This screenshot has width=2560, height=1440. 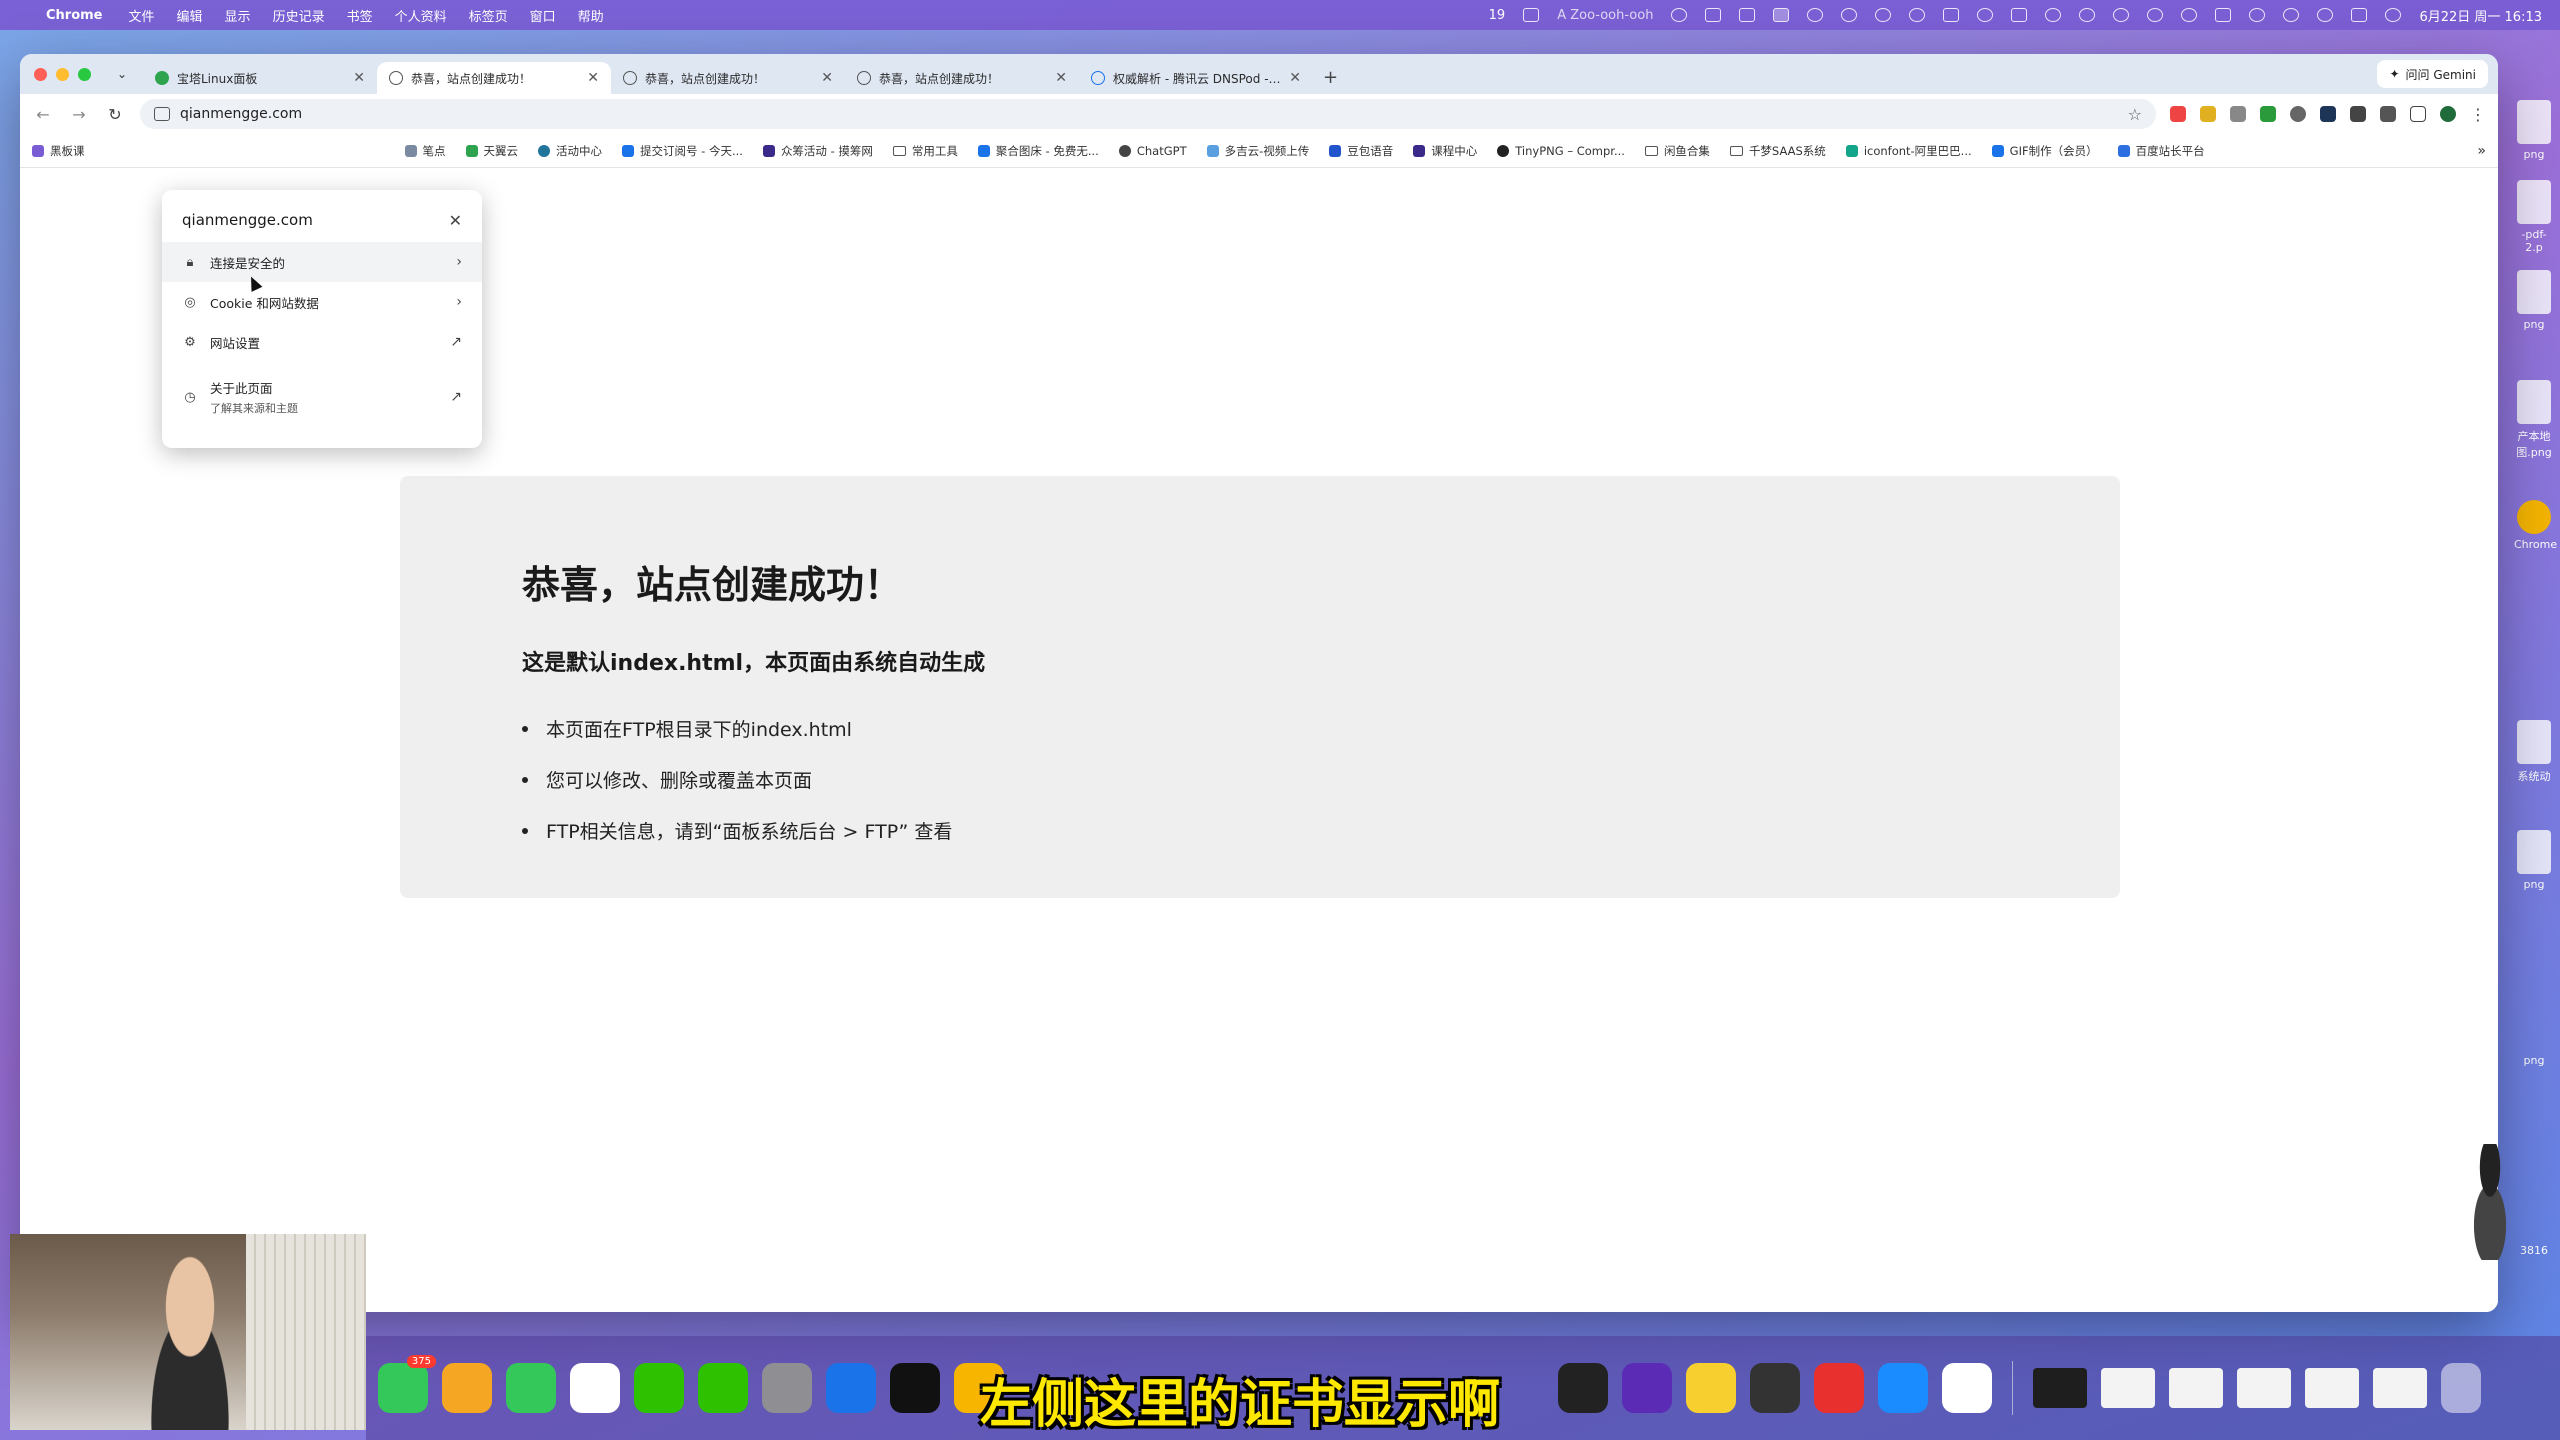 What do you see at coordinates (1775, 1388) in the screenshot?
I see `calculator-app-icon` at bounding box center [1775, 1388].